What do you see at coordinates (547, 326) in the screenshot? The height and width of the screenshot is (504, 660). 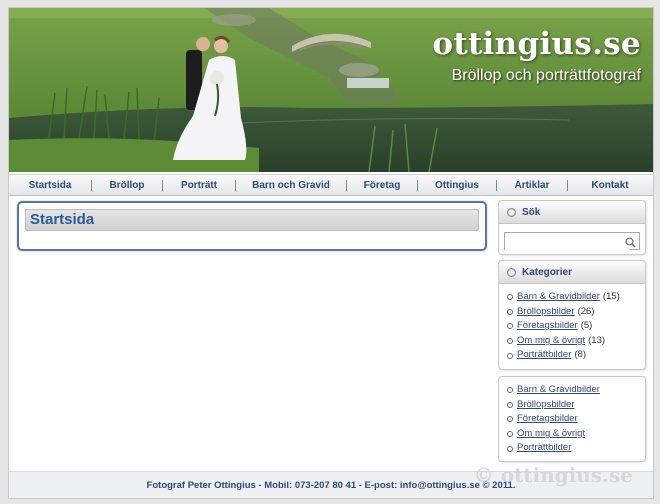 I see `category-link: Företagsbilder` at bounding box center [547, 326].